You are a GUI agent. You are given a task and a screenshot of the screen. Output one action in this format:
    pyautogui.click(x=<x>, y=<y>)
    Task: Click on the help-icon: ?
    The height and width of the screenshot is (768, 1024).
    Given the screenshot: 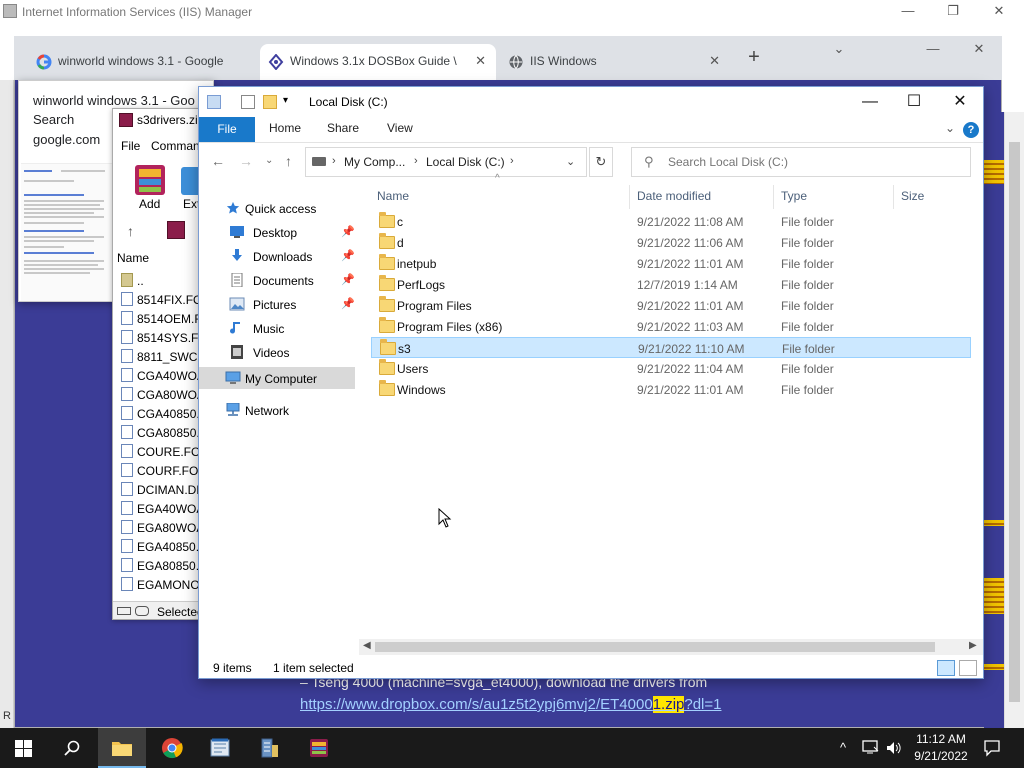 What is the action you would take?
    pyautogui.click(x=971, y=130)
    